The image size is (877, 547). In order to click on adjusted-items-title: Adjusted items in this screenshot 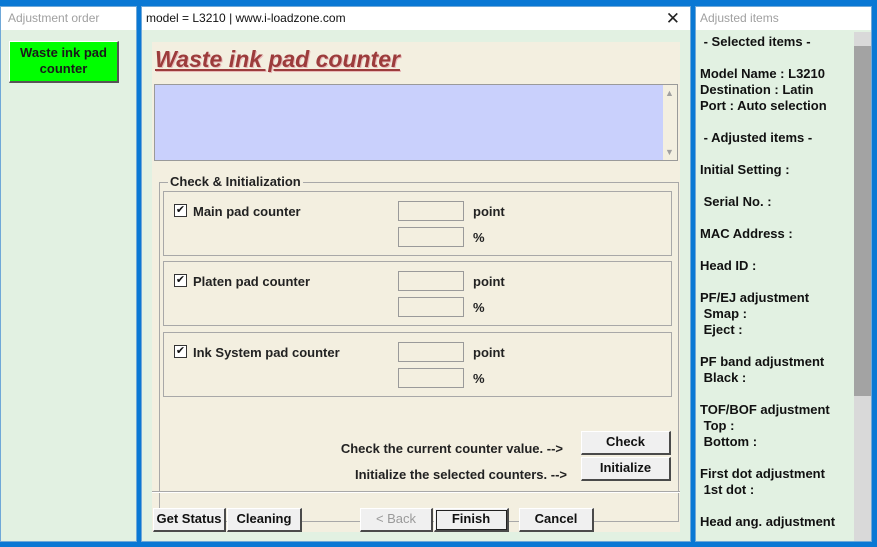, I will do `click(783, 18)`.